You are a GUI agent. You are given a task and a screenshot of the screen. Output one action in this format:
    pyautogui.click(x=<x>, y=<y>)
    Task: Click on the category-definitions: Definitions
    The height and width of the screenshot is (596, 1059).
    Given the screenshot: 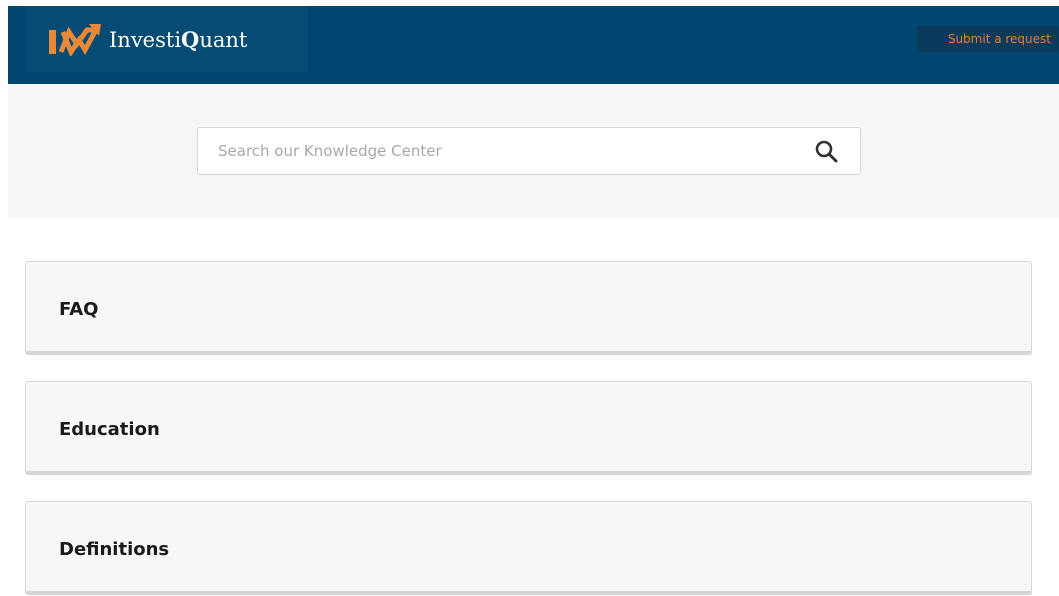 What is the action you would take?
    pyautogui.click(x=528, y=548)
    